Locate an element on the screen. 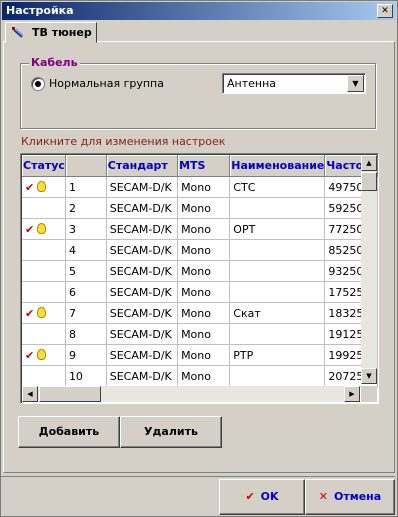 This screenshot has height=517, width=398. name-cell: СТС is located at coordinates (277, 187).